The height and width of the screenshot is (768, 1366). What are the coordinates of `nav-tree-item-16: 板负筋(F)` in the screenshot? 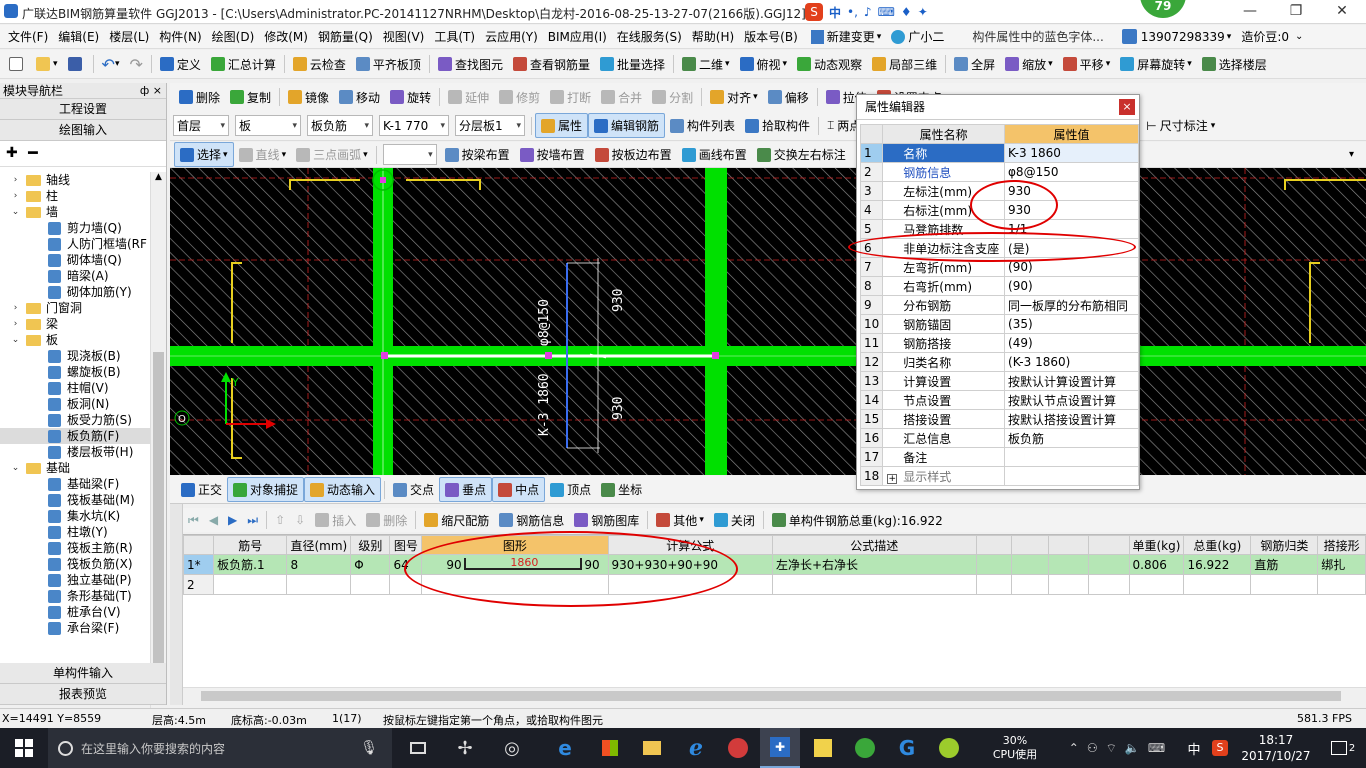 It's located at (75, 436).